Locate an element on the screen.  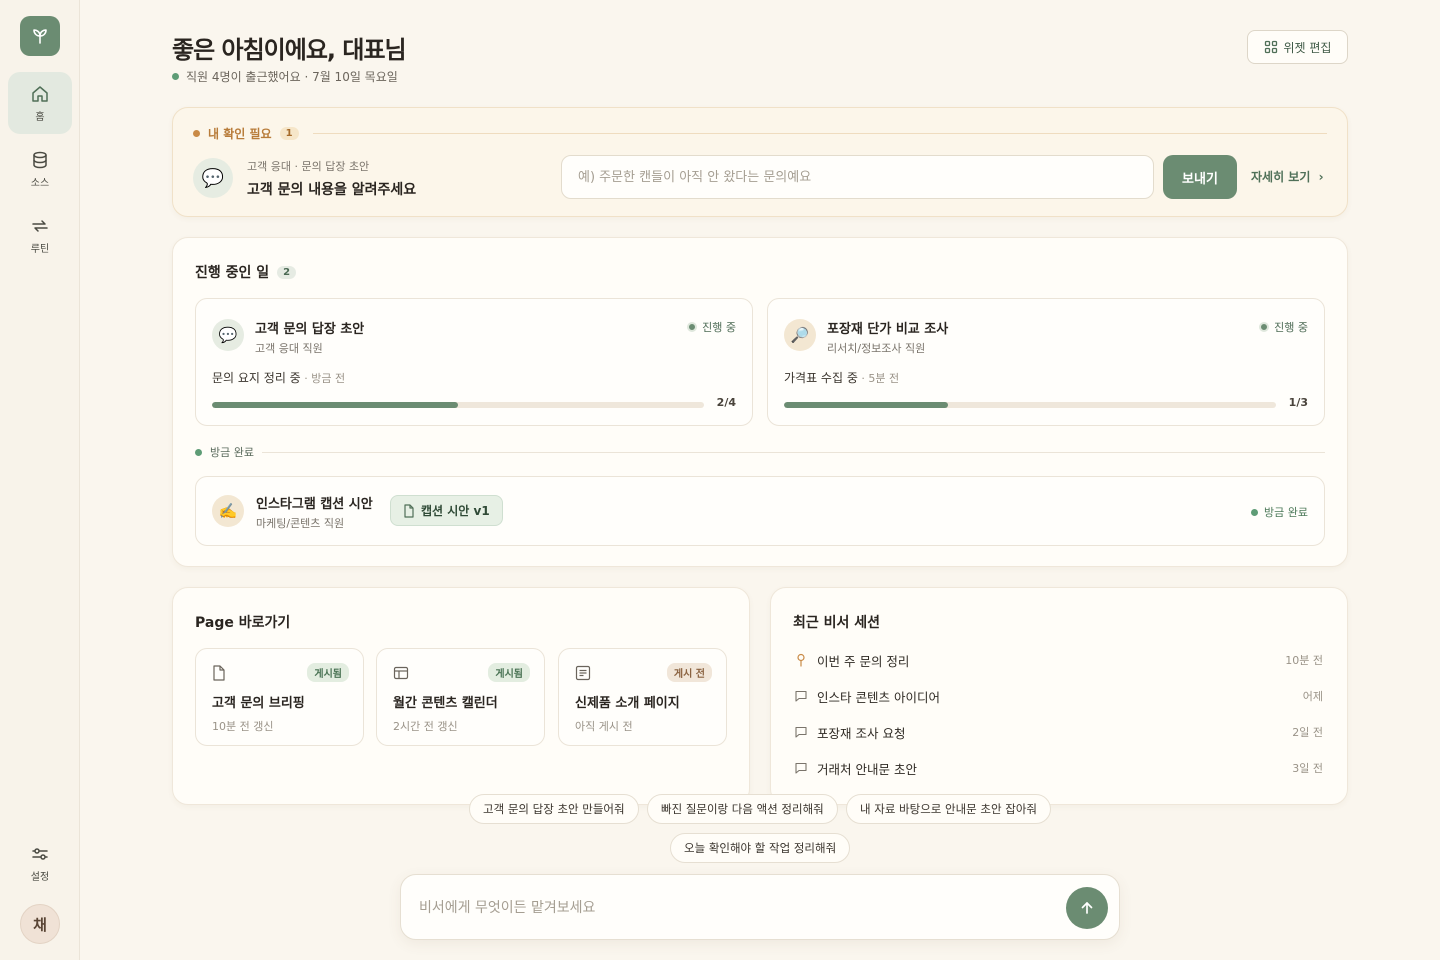
session-item: 거래처 안내문 초안 3일 전 is located at coordinates (1059, 768).